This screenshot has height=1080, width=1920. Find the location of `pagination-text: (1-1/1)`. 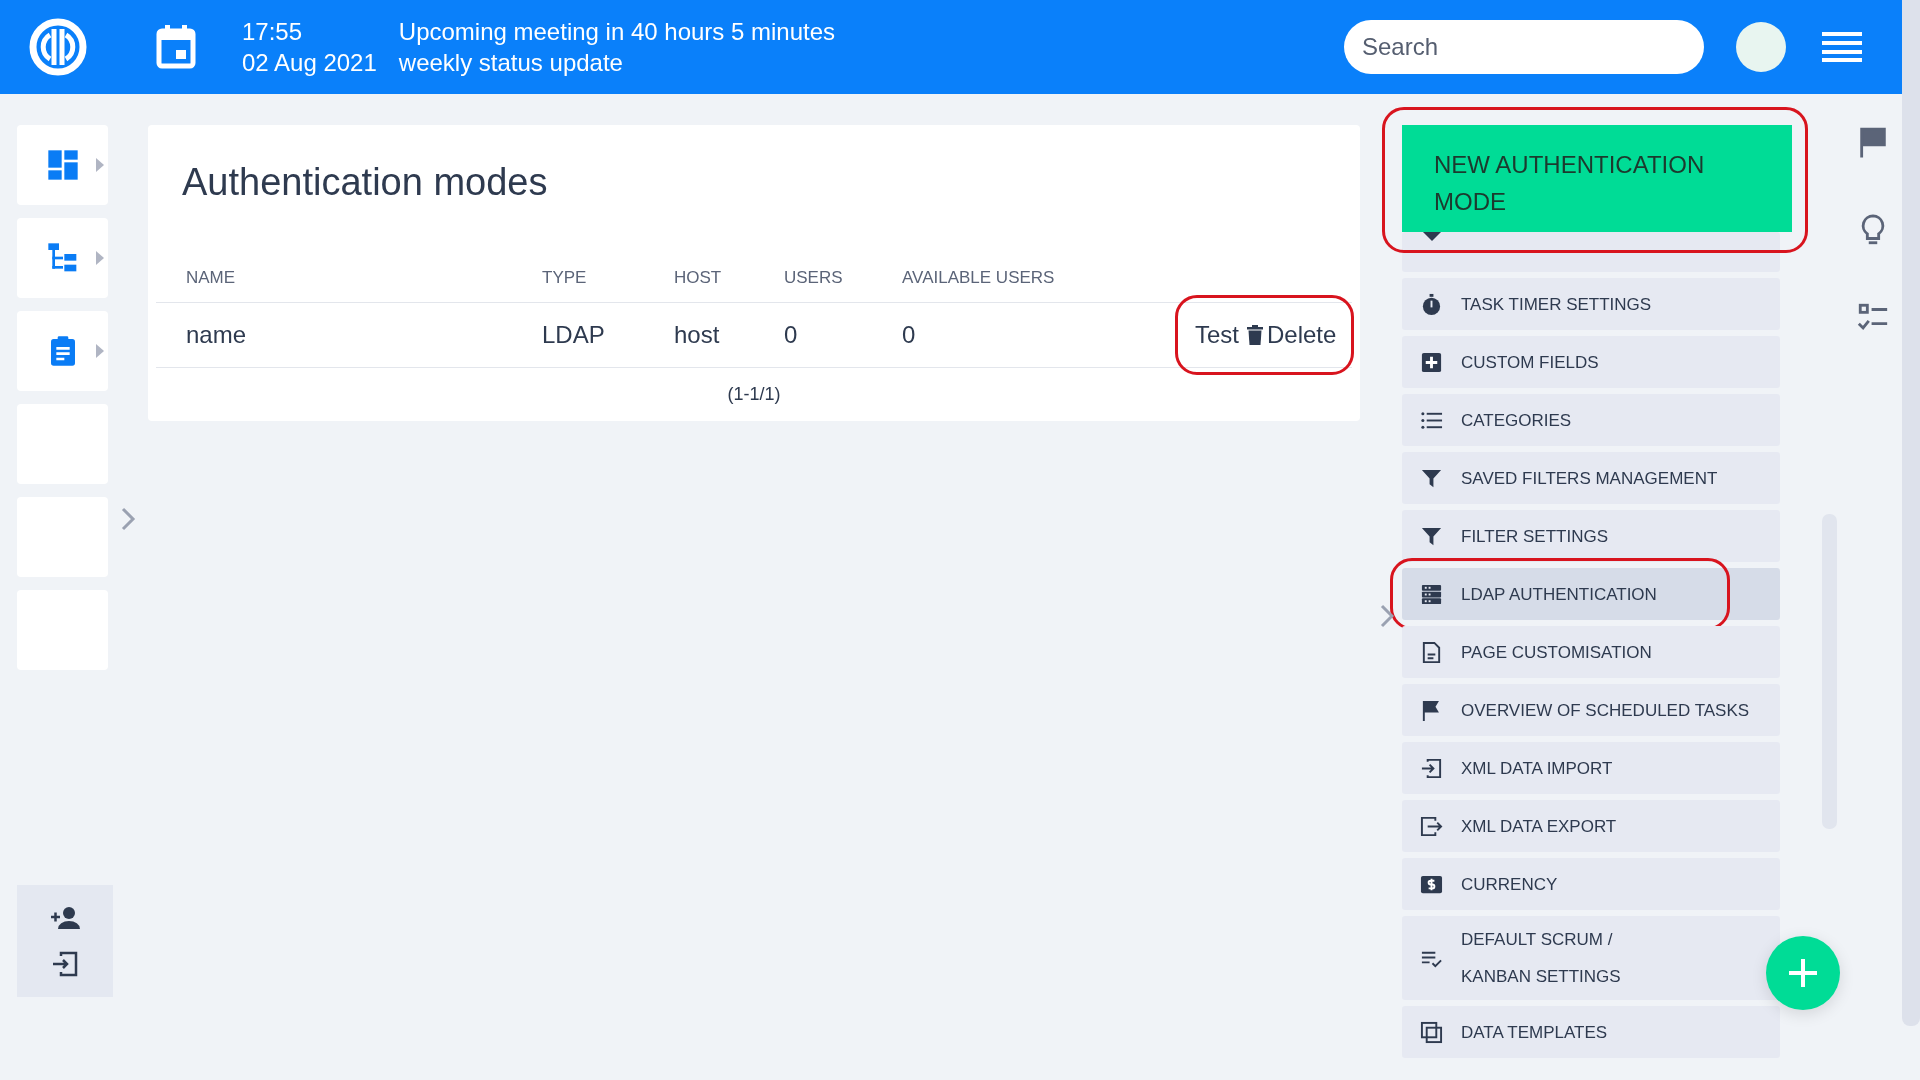

pagination-text: (1-1/1) is located at coordinates (754, 394).